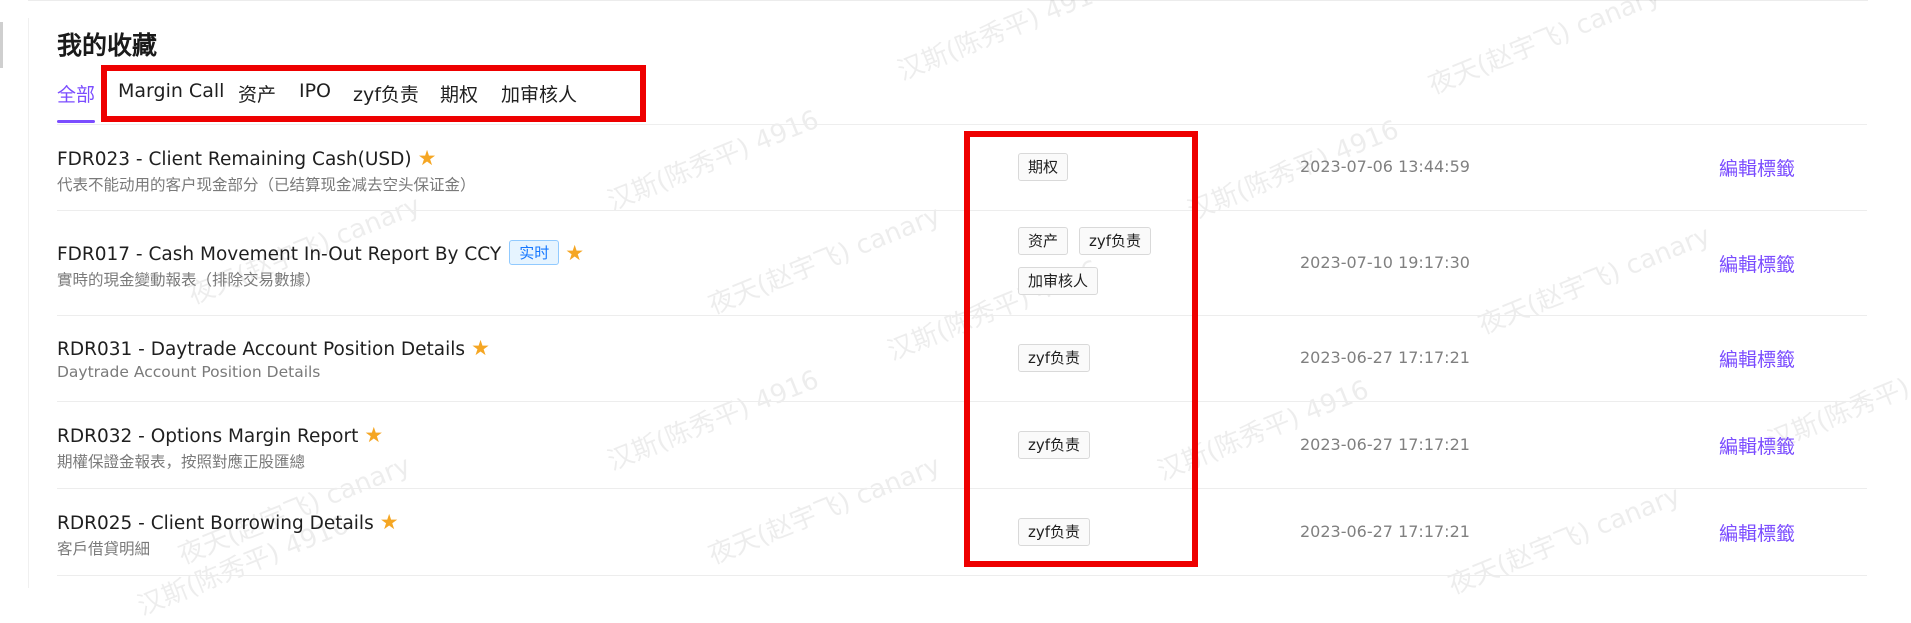 This screenshot has width=1911, height=623. I want to click on realtime-badge: 实时, so click(534, 252).